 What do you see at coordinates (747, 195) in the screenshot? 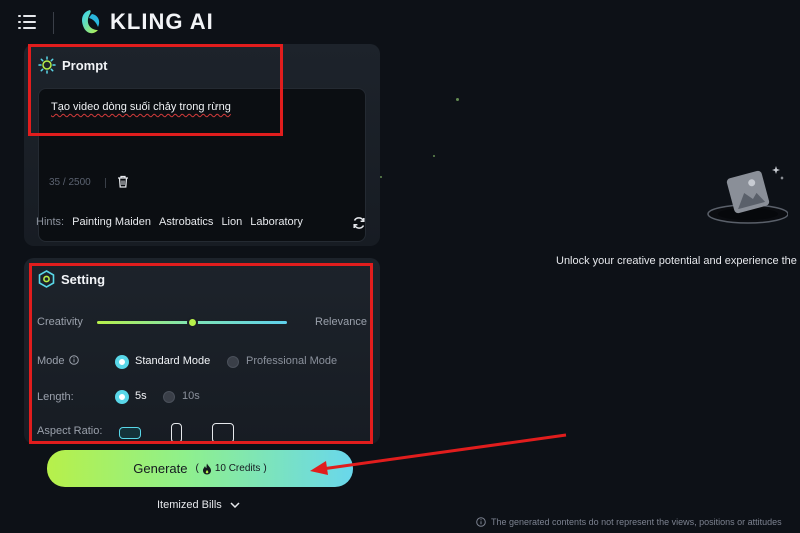
I see `image-placeholder-icon` at bounding box center [747, 195].